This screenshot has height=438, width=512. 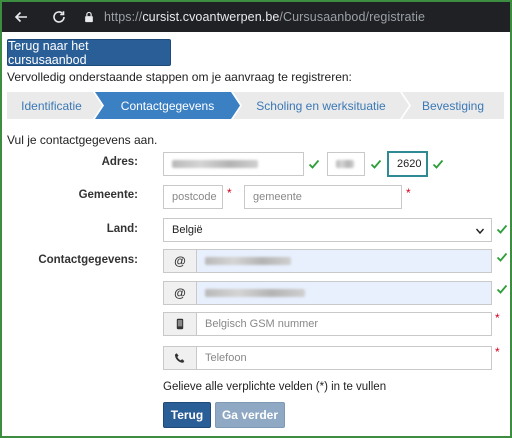 I want to click on step-identificatie: Identificatie, so click(x=54, y=105).